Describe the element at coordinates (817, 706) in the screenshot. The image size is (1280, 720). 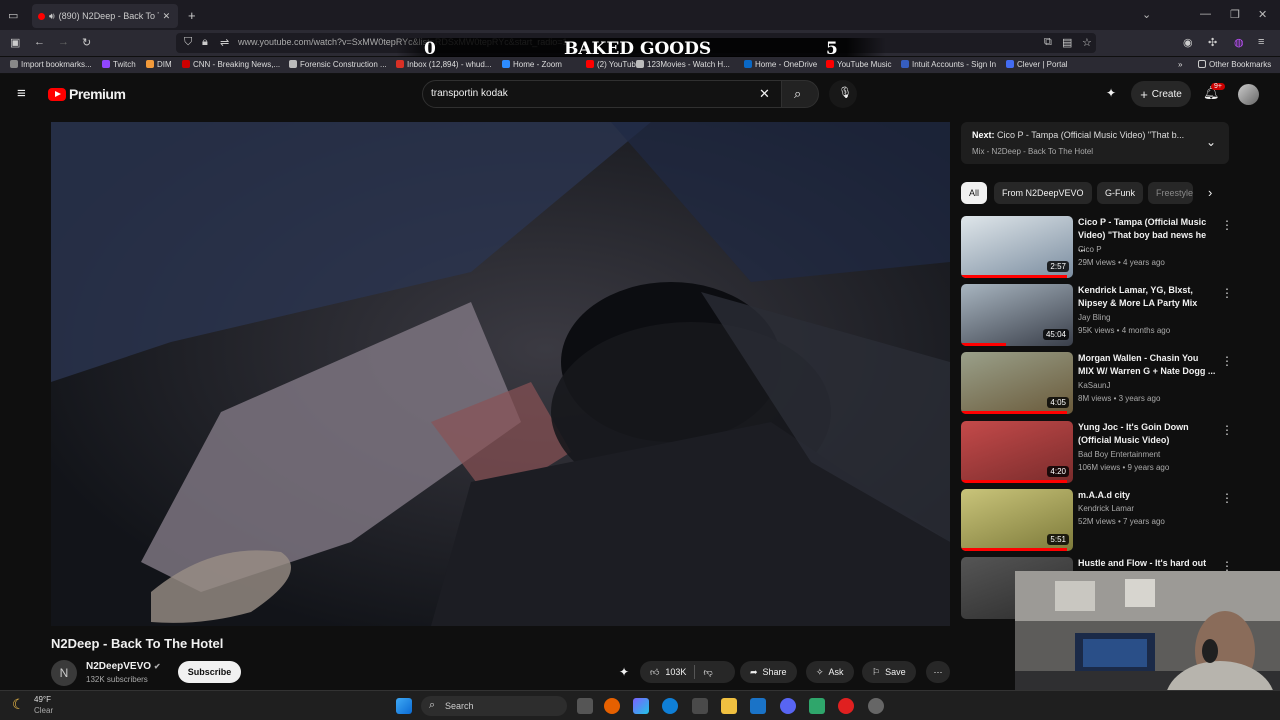
I see `app-icon` at that location.